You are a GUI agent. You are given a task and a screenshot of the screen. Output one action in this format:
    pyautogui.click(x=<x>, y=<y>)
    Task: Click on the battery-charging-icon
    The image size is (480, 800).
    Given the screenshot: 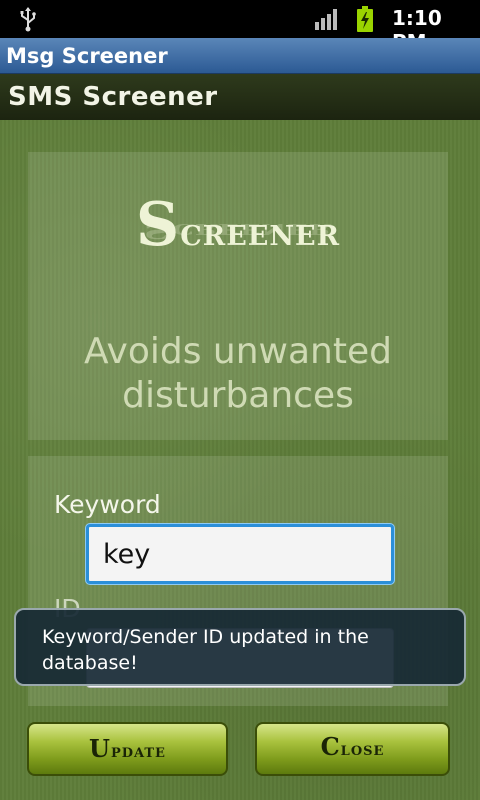 What is the action you would take?
    pyautogui.click(x=365, y=19)
    